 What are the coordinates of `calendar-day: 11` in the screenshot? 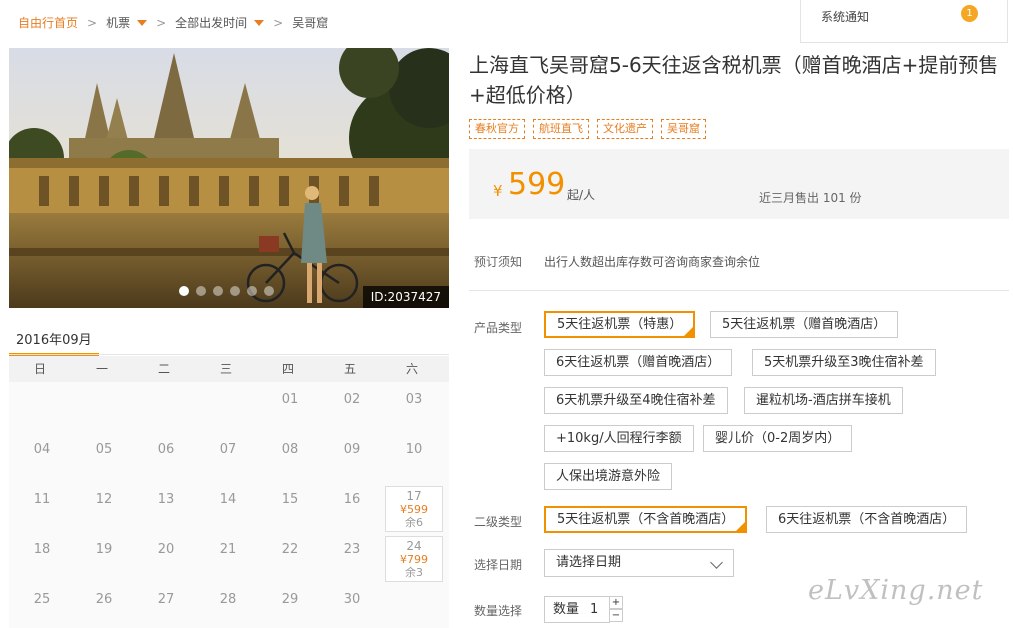 It's located at (42, 499).